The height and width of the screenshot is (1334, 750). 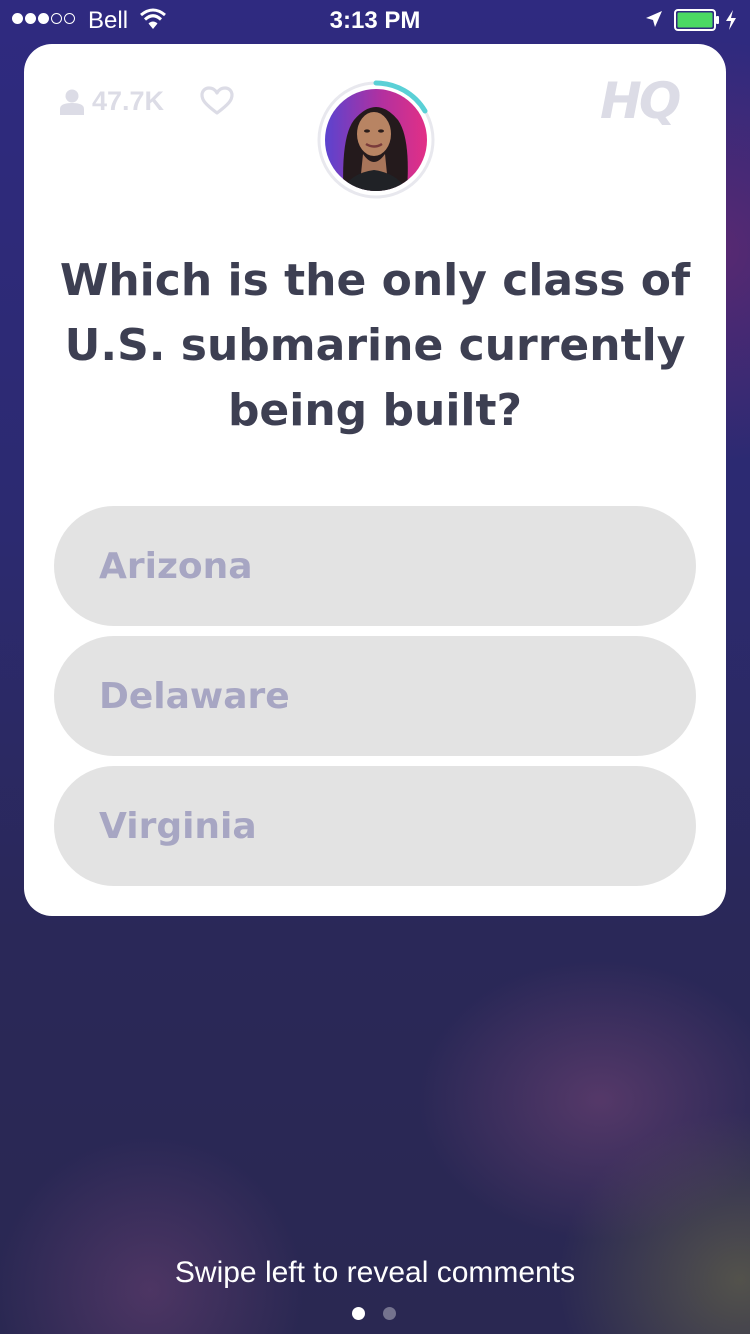 What do you see at coordinates (72, 102) in the screenshot?
I see `person-icon` at bounding box center [72, 102].